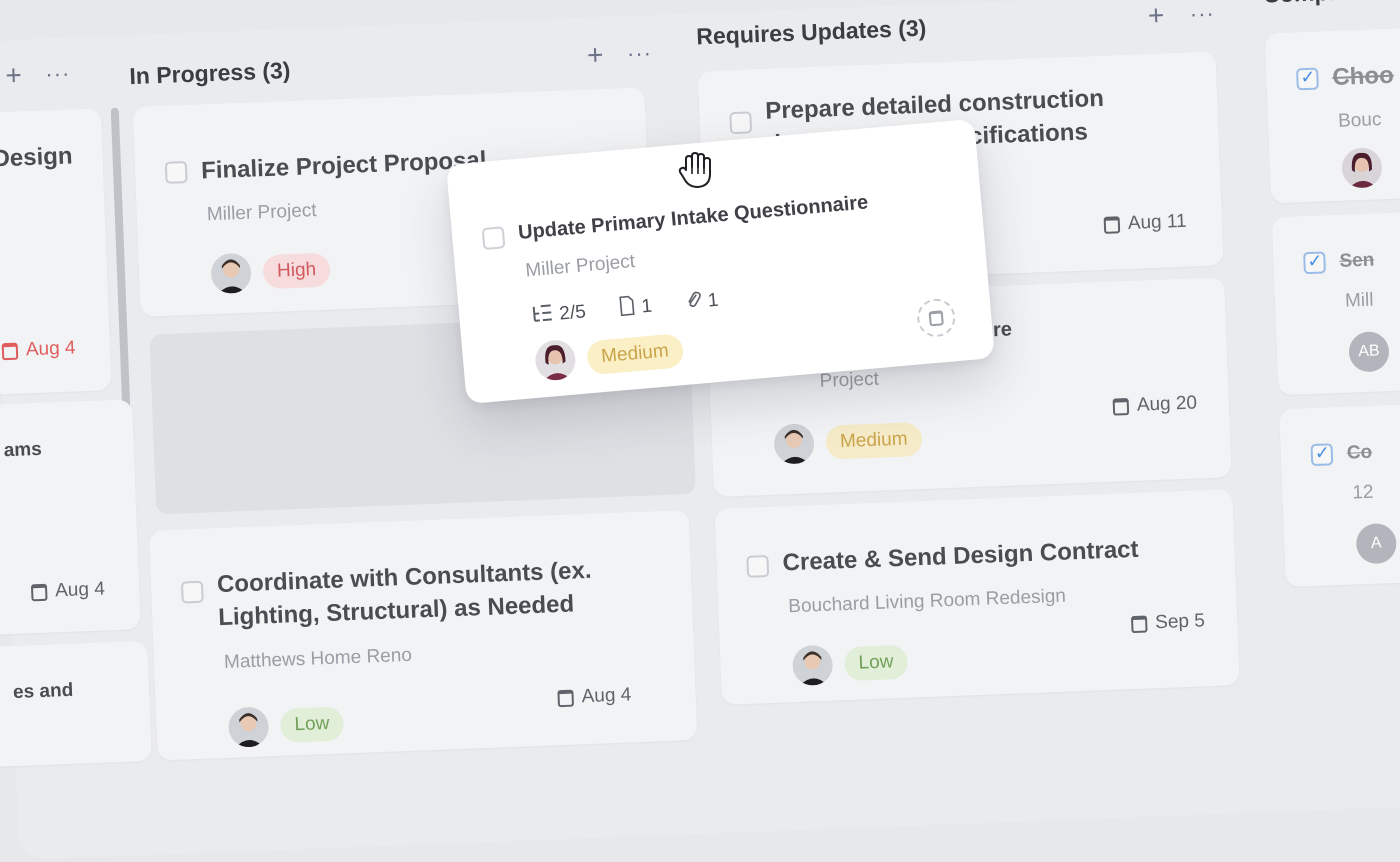 The image size is (1400, 862). Describe the element at coordinates (42, 691) in the screenshot. I see `left-card-3-title: es and` at that location.